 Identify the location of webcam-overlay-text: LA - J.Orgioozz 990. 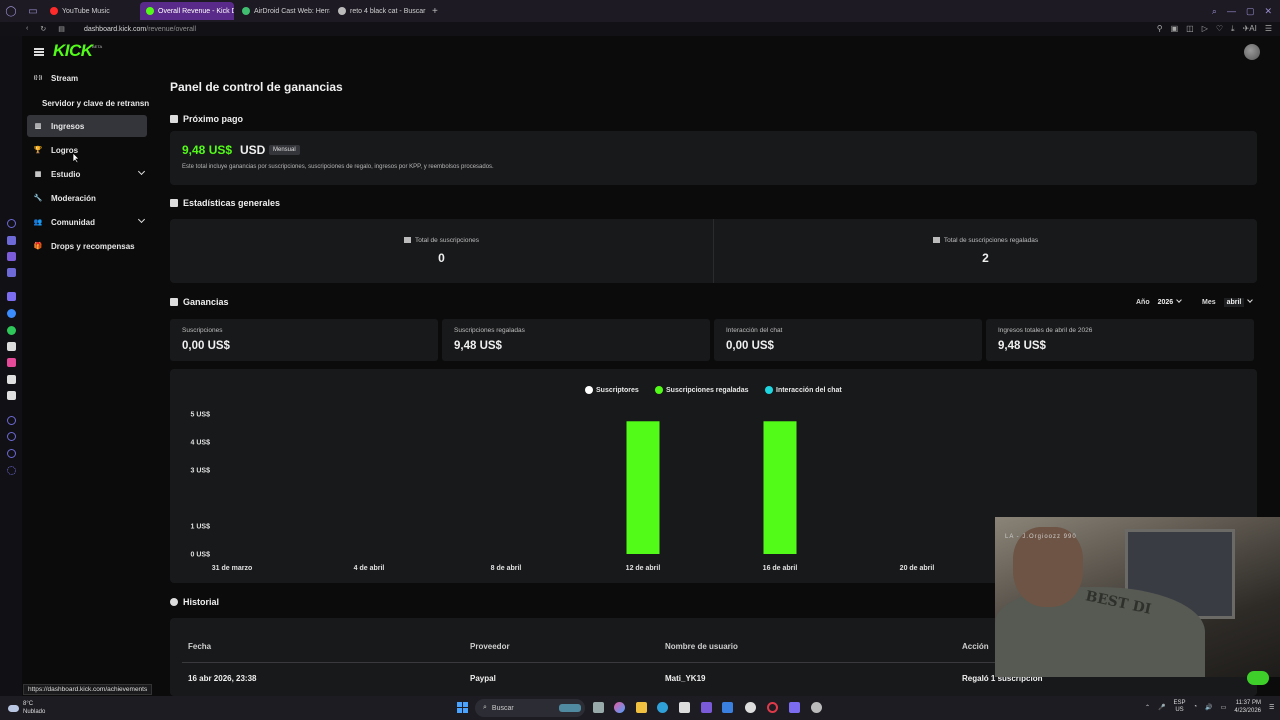
(1041, 537).